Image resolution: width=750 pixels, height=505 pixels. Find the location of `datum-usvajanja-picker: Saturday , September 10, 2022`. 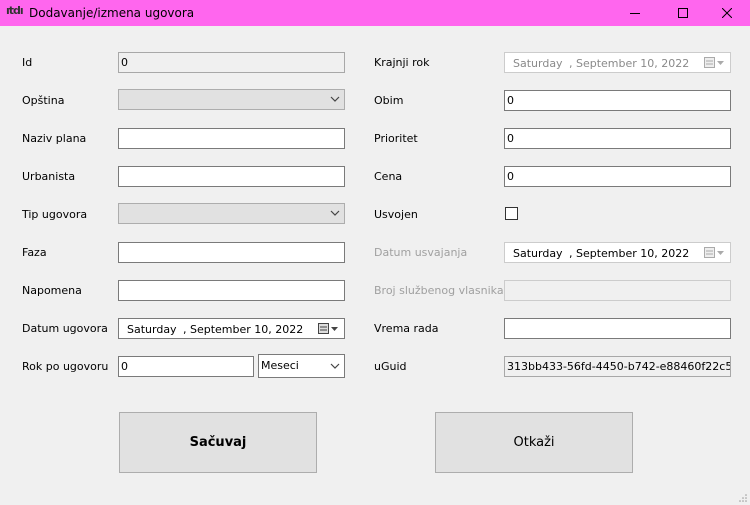

datum-usvajanja-picker: Saturday , September 10, 2022 is located at coordinates (617, 252).